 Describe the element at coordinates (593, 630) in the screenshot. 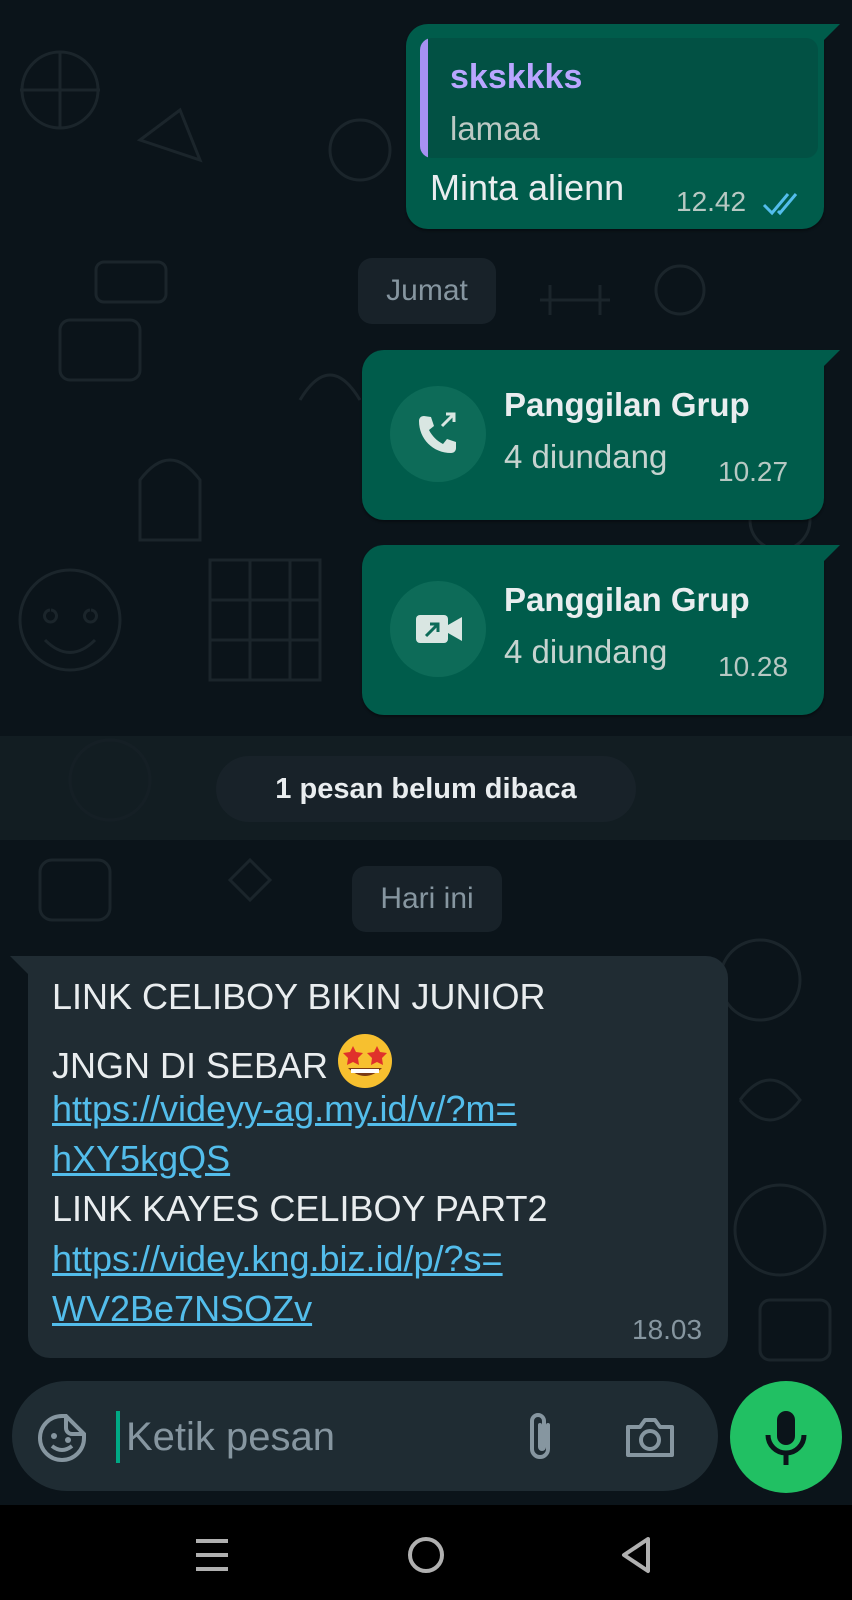

I see `group-video-call-bubble: Panggilan Grup 4 diundang 10.28` at that location.